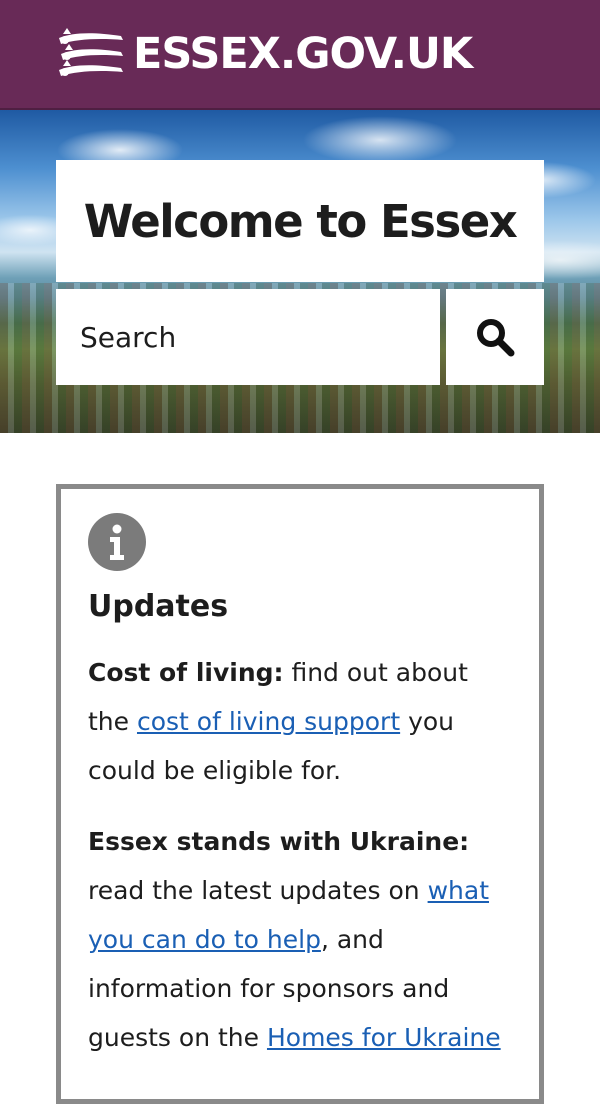 Image resolution: width=600 pixels, height=1104 pixels. Describe the element at coordinates (258, 890) in the screenshot. I see `update-text: read the latest updates on` at that location.